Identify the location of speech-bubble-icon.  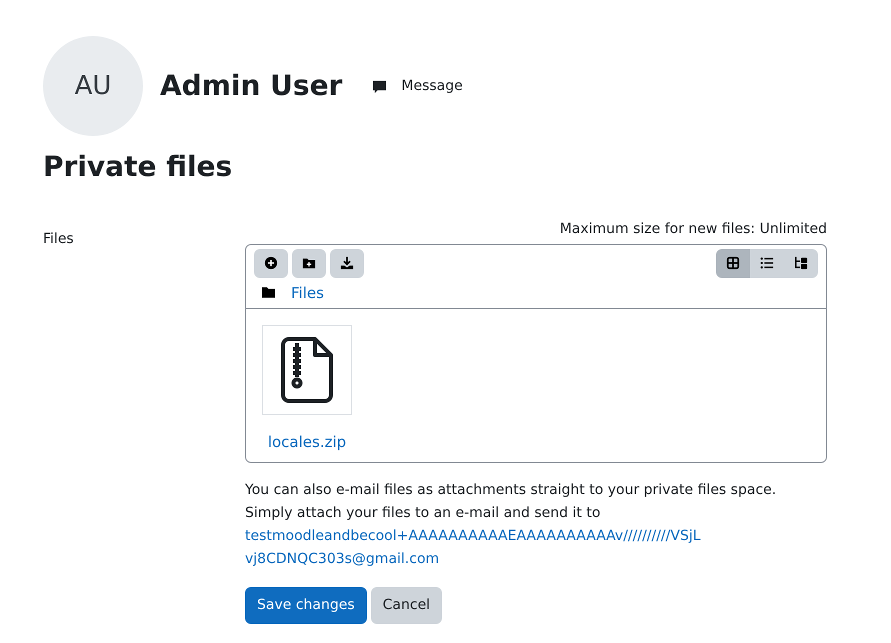
(380, 86).